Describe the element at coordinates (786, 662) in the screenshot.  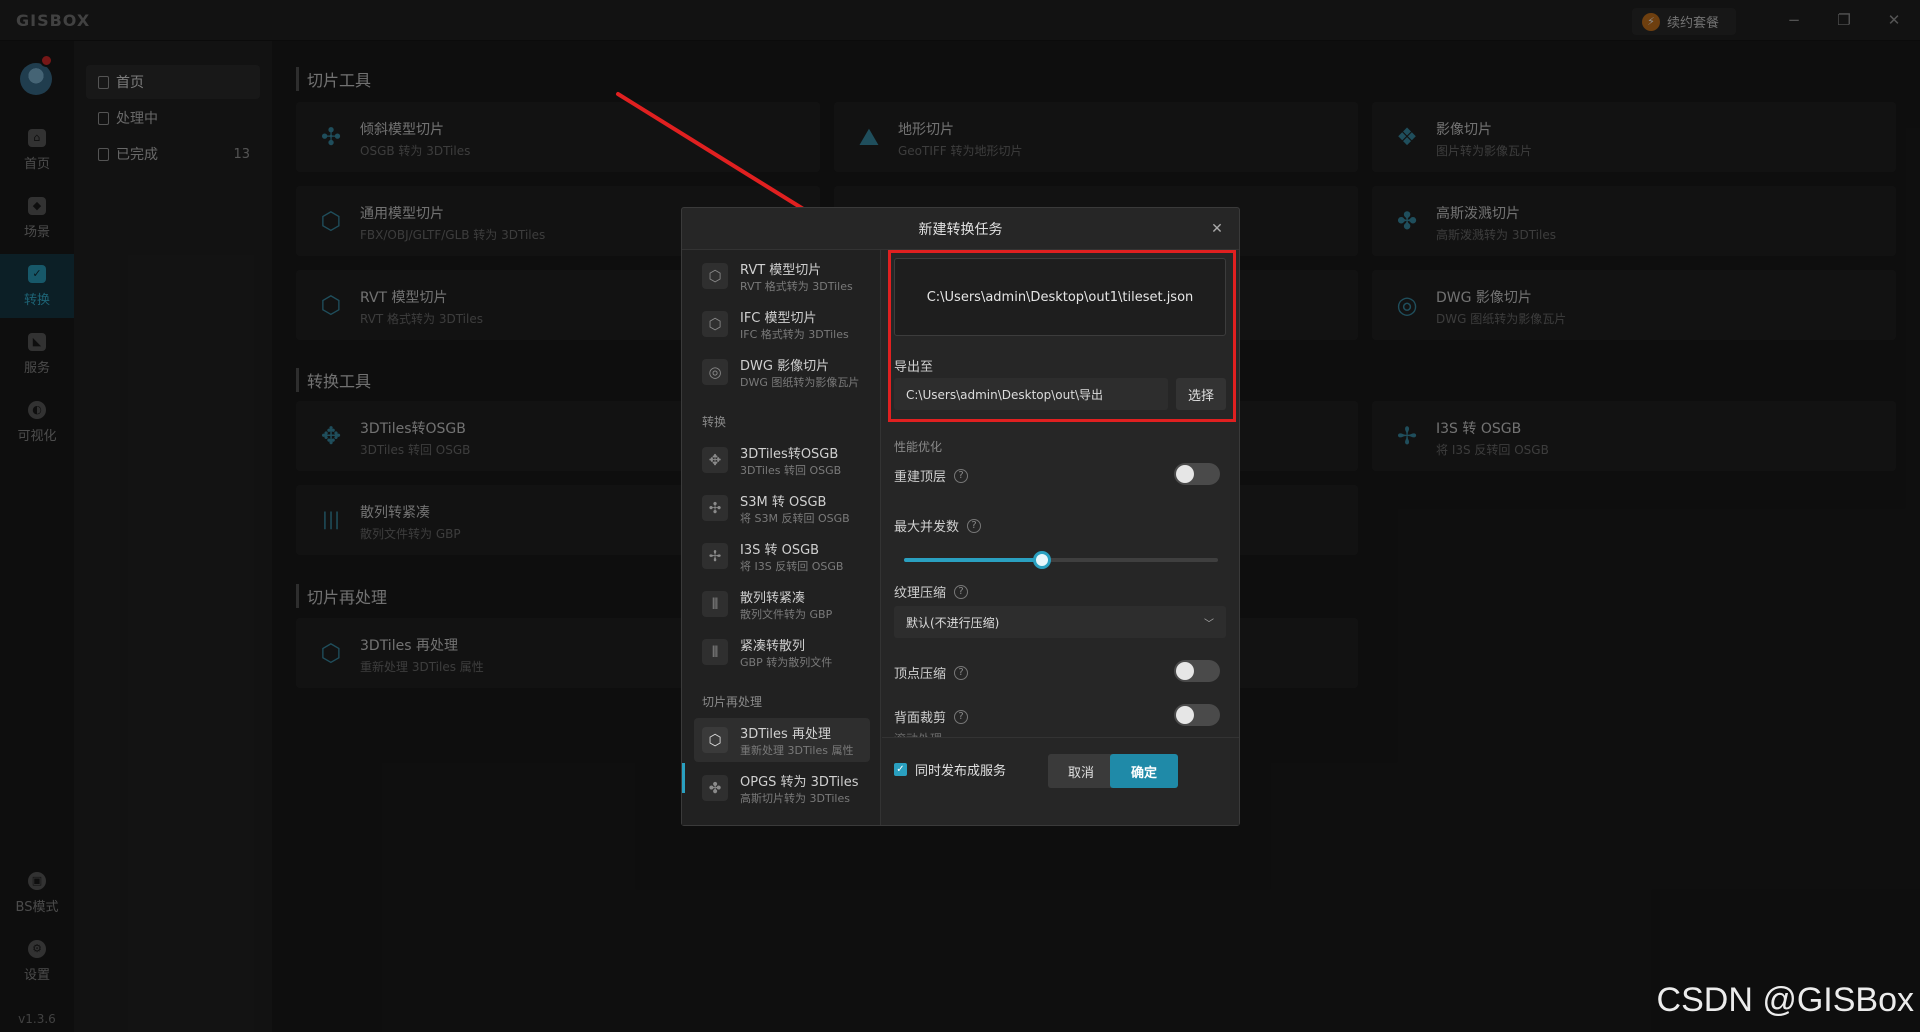
I see `task-item-subtitle: GBP 转为散列文件` at that location.